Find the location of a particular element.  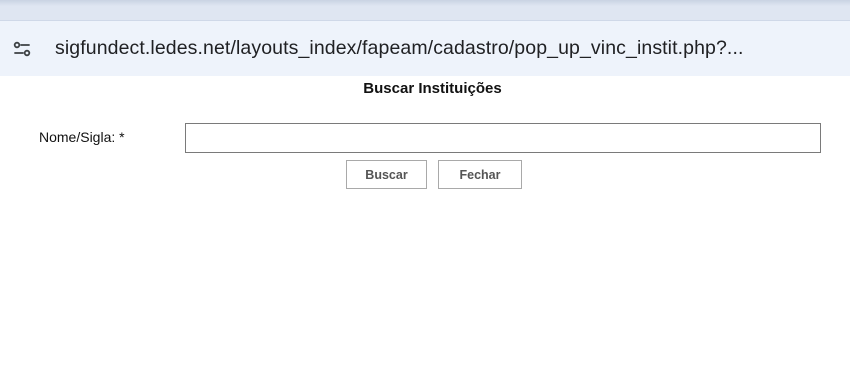

name-field-label: Nome/Sigla: * is located at coordinates (82, 137).